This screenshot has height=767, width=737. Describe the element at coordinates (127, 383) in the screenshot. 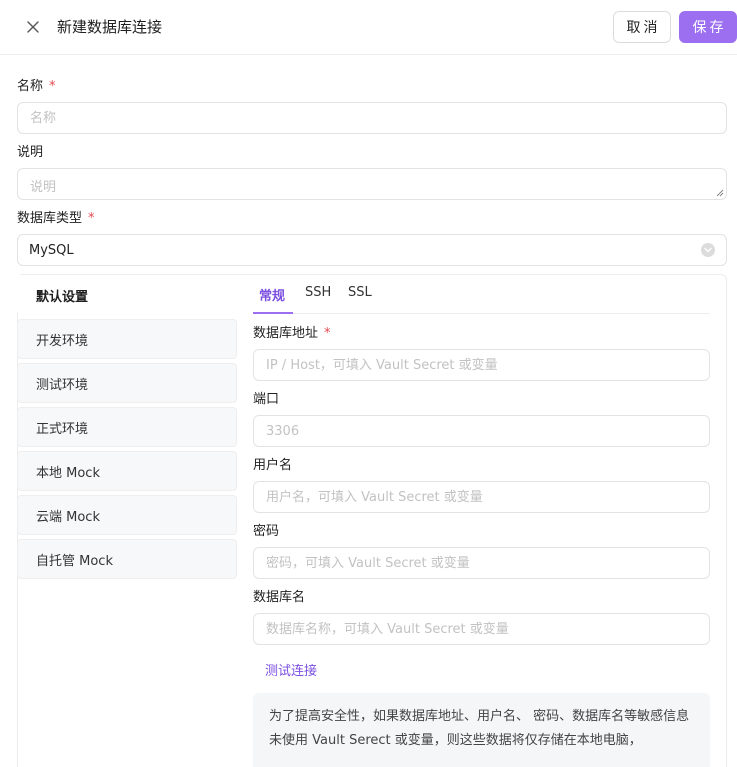

I see `env-item-test: 测试环境` at that location.